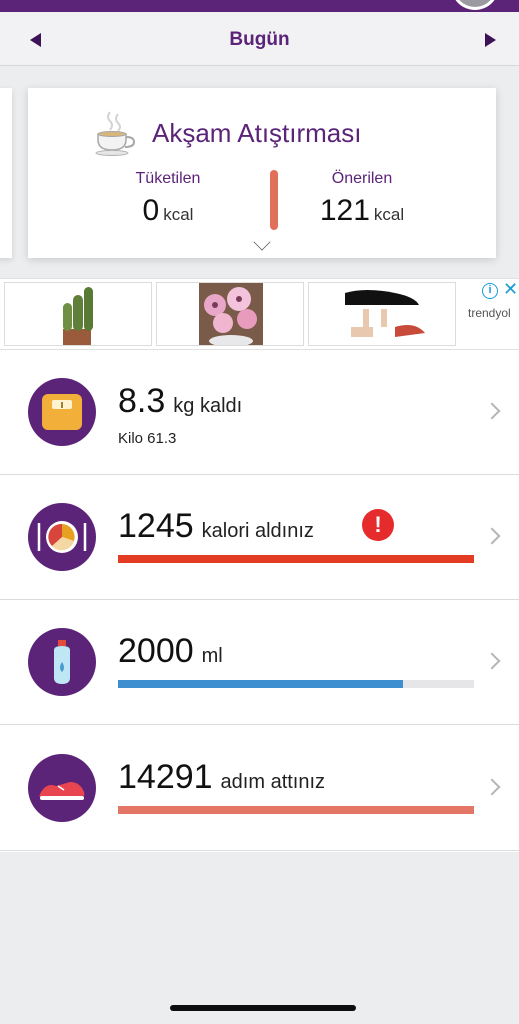  What do you see at coordinates (378, 525) in the screenshot?
I see `alert-icon: !` at bounding box center [378, 525].